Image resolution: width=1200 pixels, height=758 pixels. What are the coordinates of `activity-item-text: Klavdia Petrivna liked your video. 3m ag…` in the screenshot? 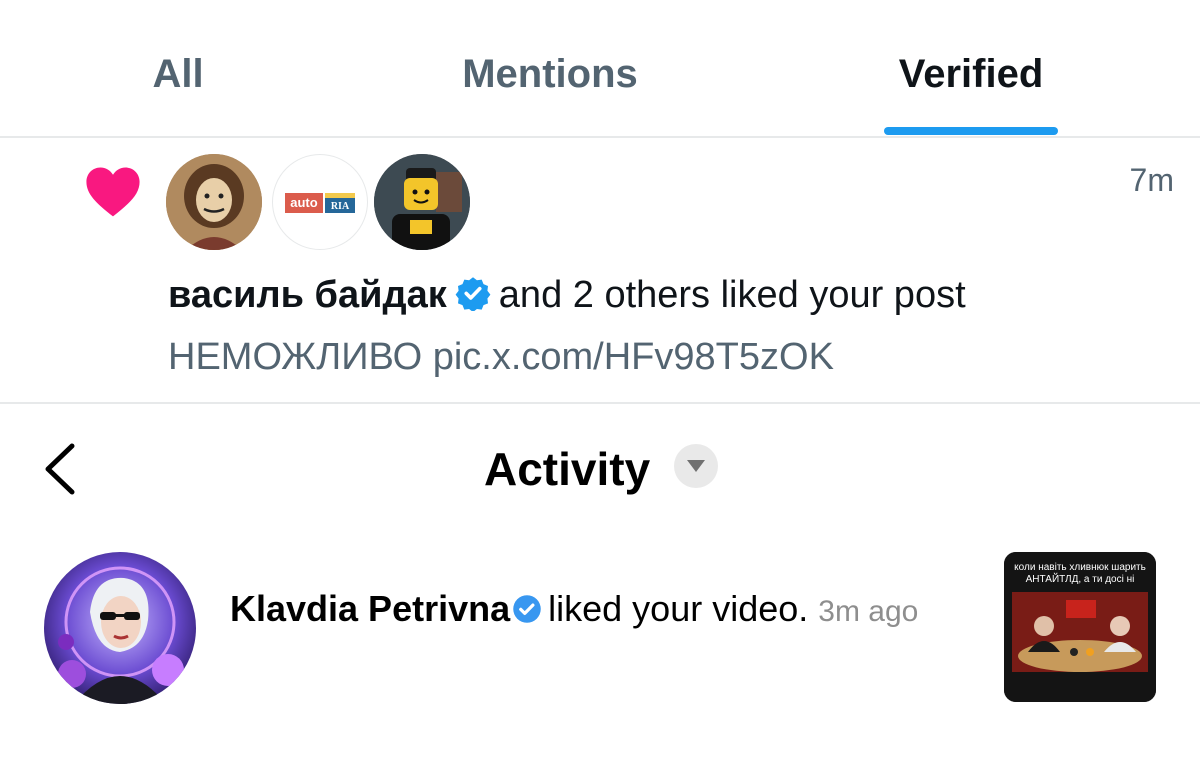 It's located at (590, 610).